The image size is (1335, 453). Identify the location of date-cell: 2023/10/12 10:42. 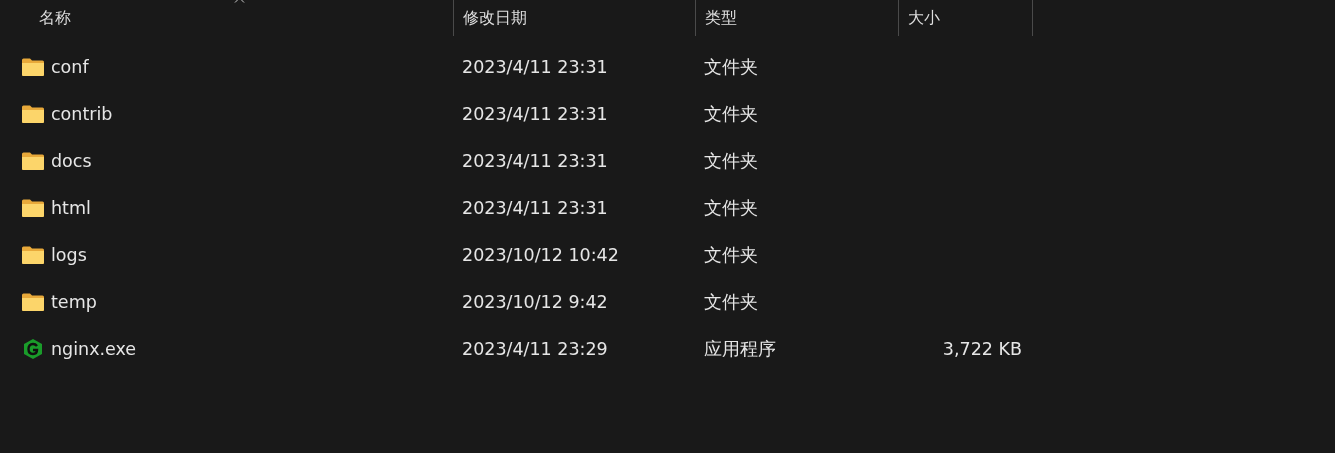
(540, 254).